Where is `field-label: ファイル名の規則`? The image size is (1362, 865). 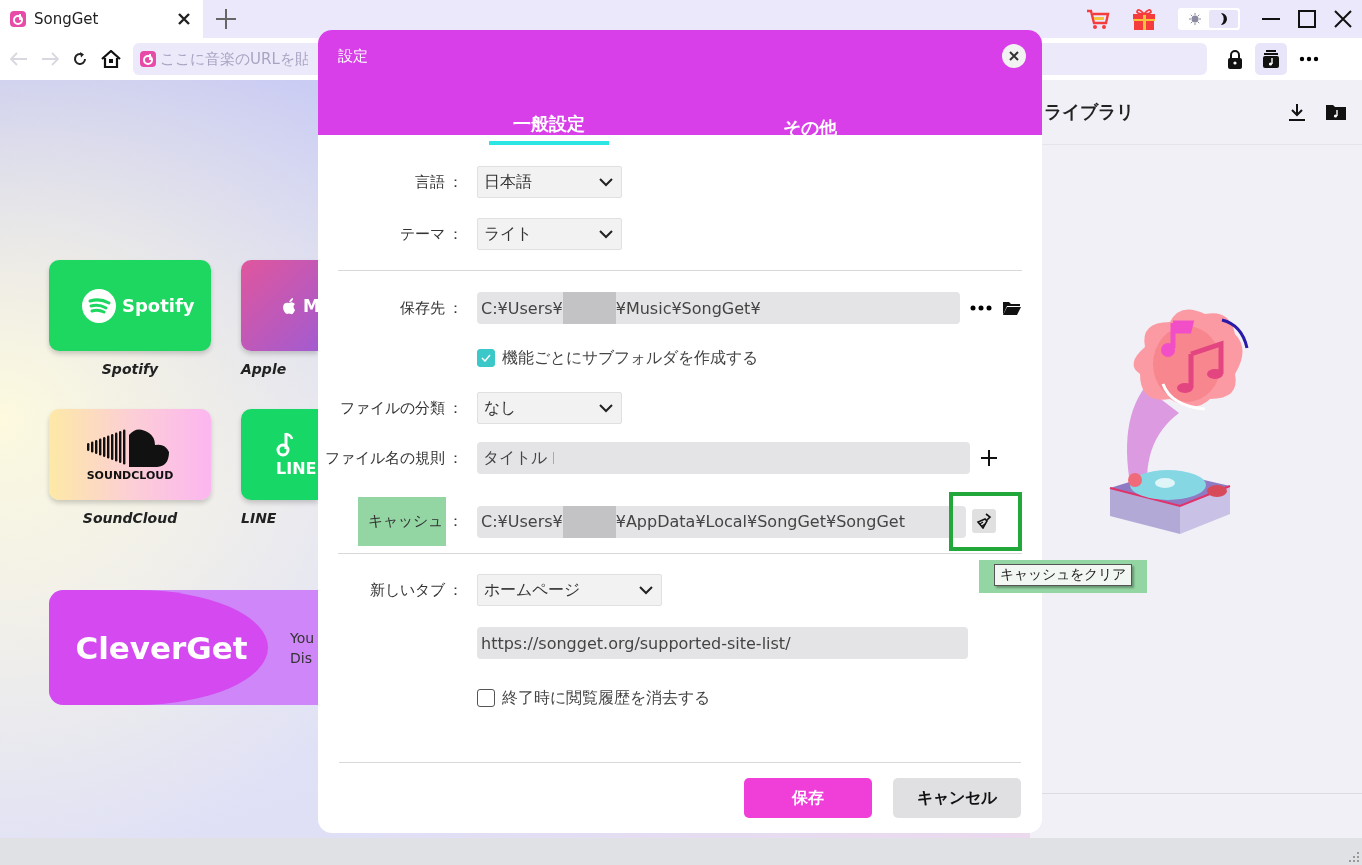 field-label: ファイル名の規則 is located at coordinates (385, 458).